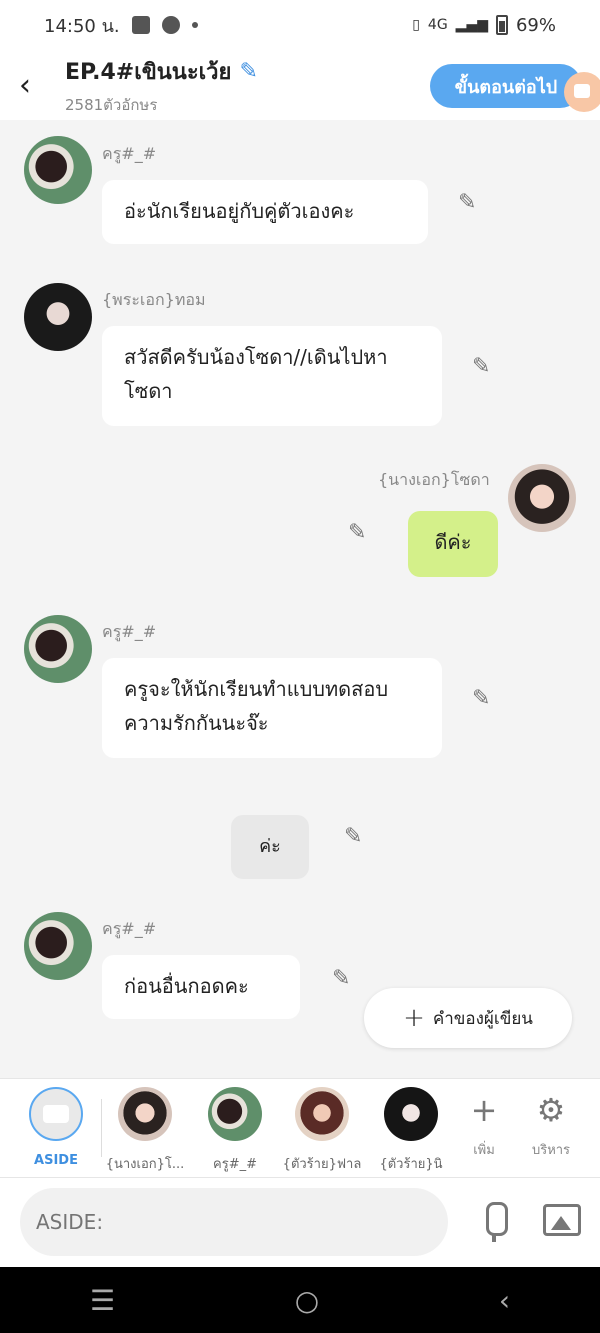 This screenshot has height=1333, width=600. What do you see at coordinates (437, 25) in the screenshot?
I see `network-type: 4G` at bounding box center [437, 25].